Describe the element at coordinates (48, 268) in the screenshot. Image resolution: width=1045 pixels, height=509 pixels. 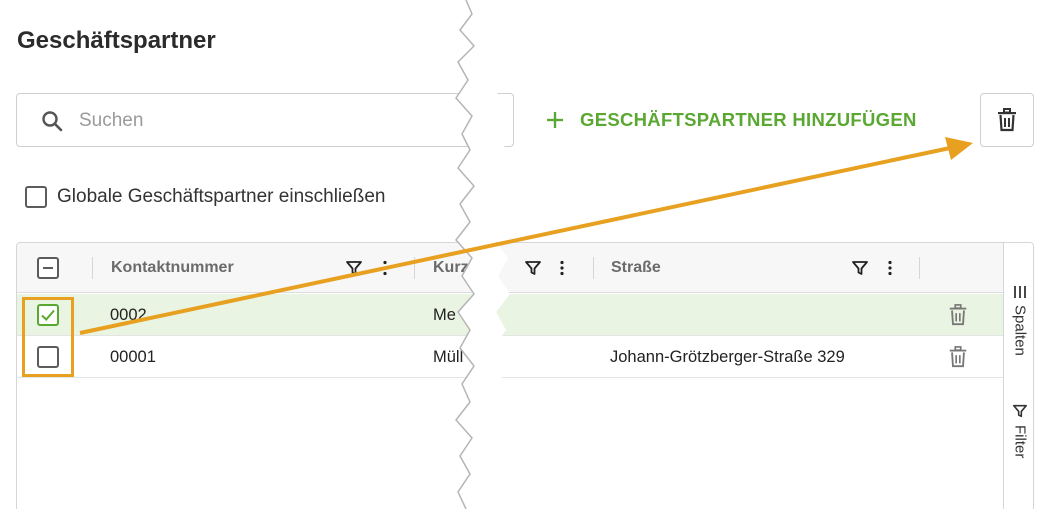
I see `select-all-checkbox` at that location.